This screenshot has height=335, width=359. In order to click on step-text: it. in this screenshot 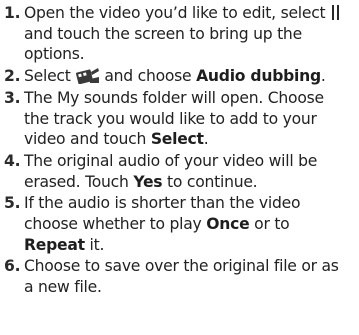, I will do `click(97, 244)`.